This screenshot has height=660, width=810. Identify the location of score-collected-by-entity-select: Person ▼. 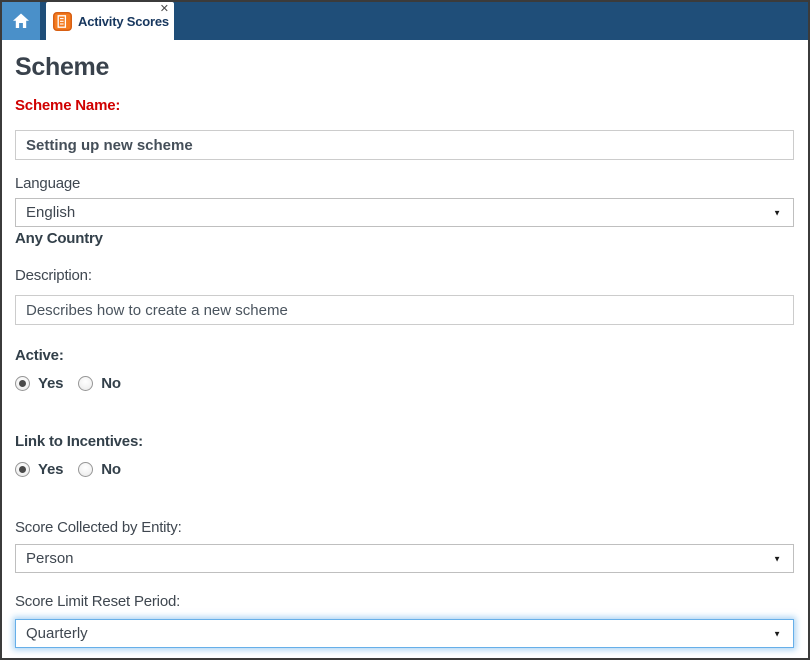
(404, 558).